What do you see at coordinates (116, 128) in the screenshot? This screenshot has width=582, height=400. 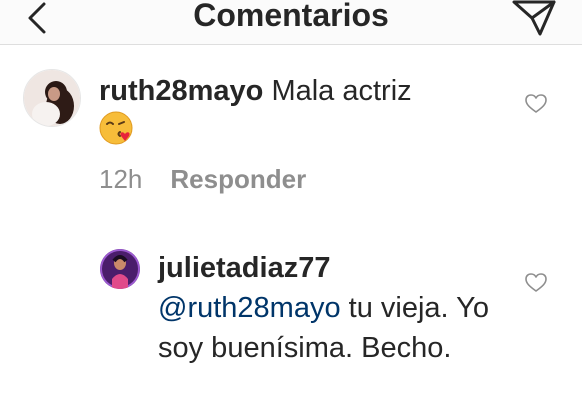 I see `face-blowing-kiss-emoji` at bounding box center [116, 128].